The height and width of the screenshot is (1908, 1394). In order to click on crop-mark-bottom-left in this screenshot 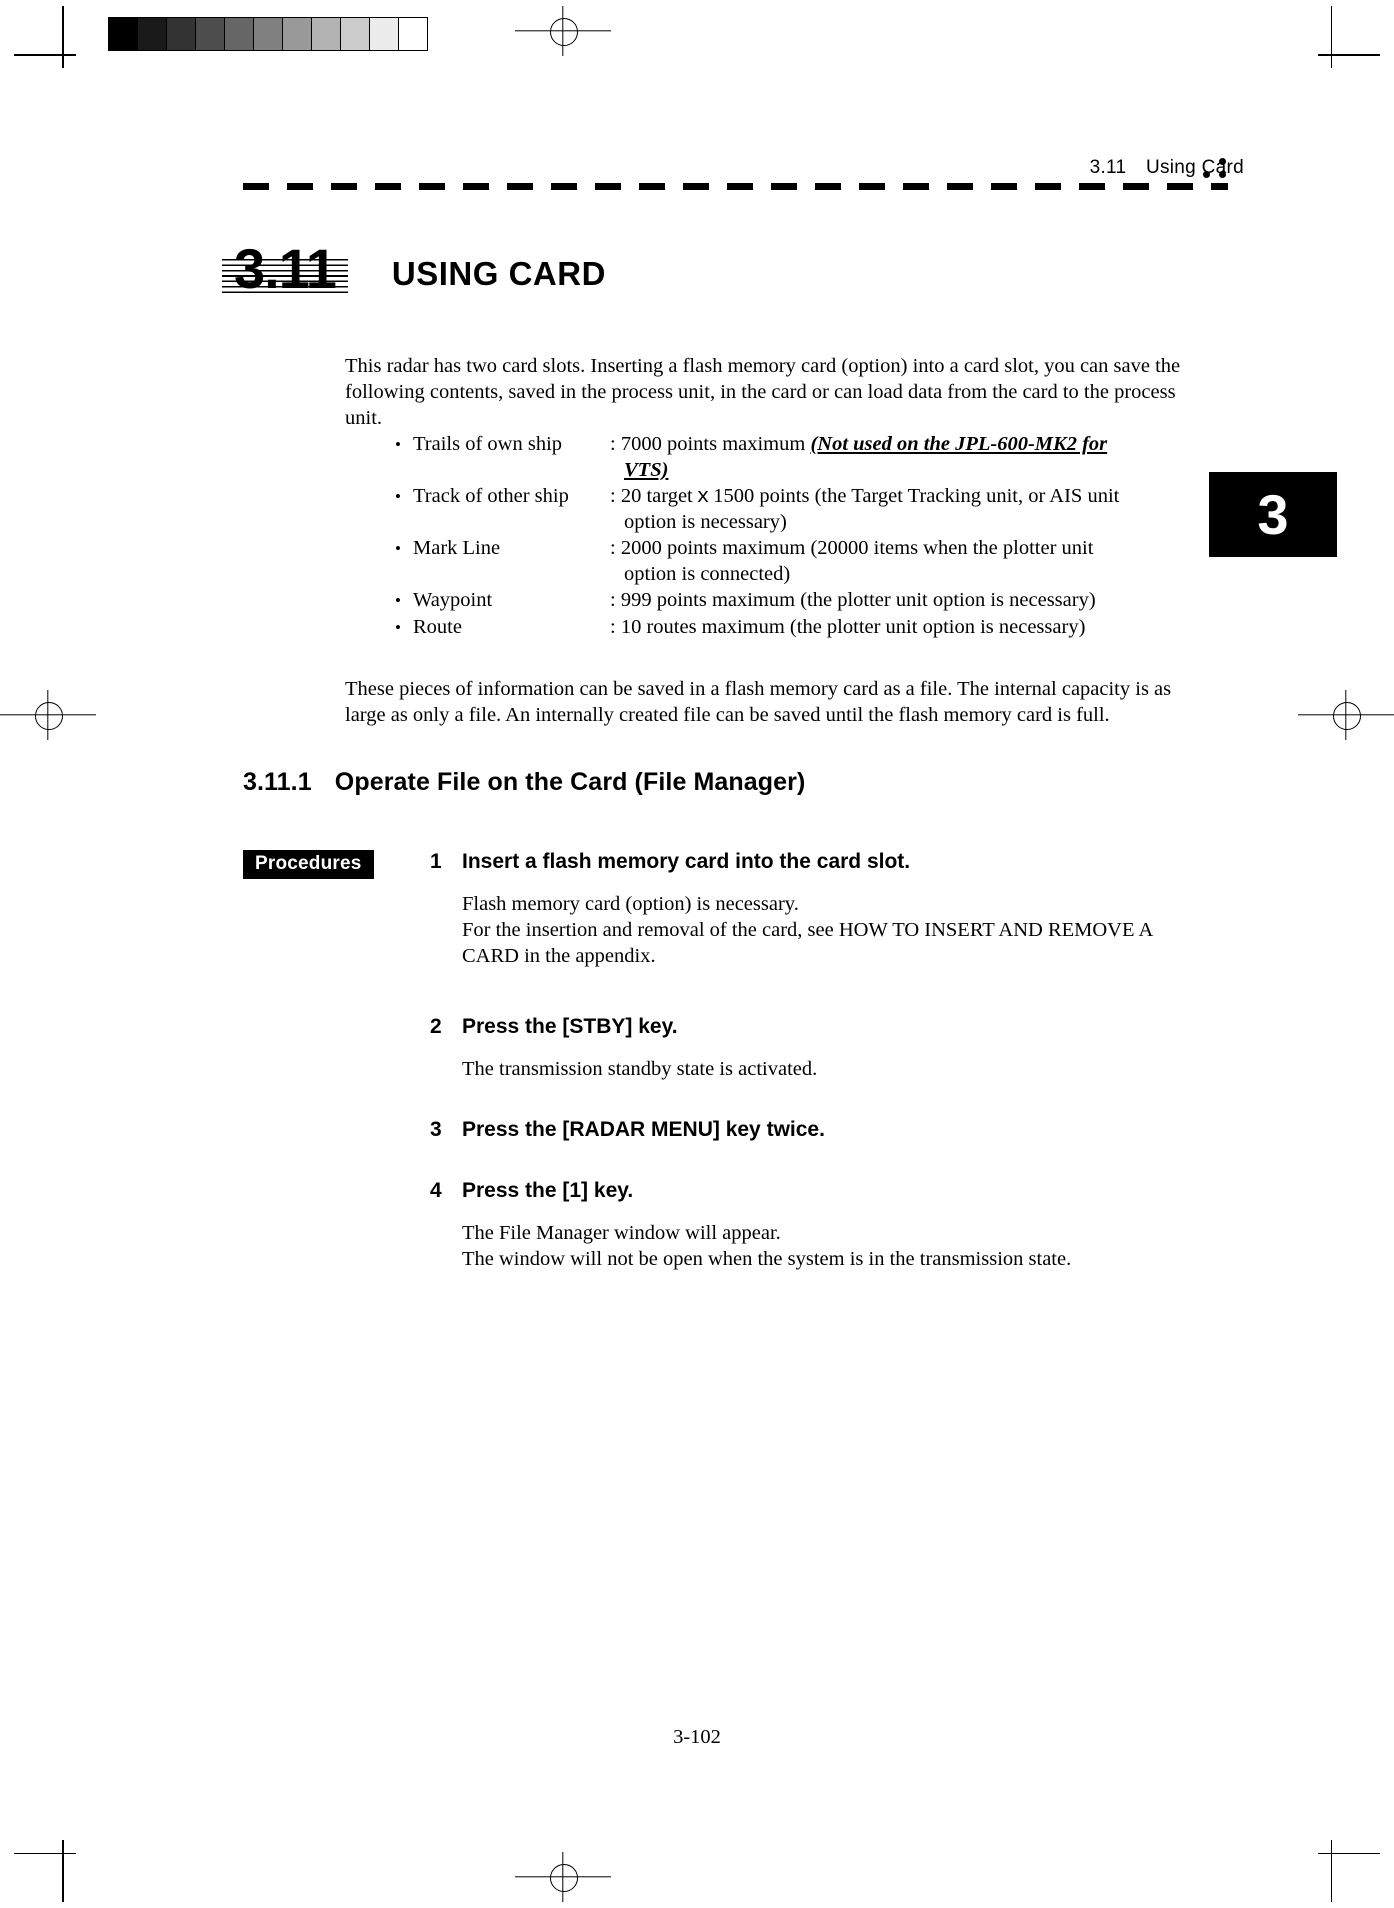, I will do `click(45, 1871)`.